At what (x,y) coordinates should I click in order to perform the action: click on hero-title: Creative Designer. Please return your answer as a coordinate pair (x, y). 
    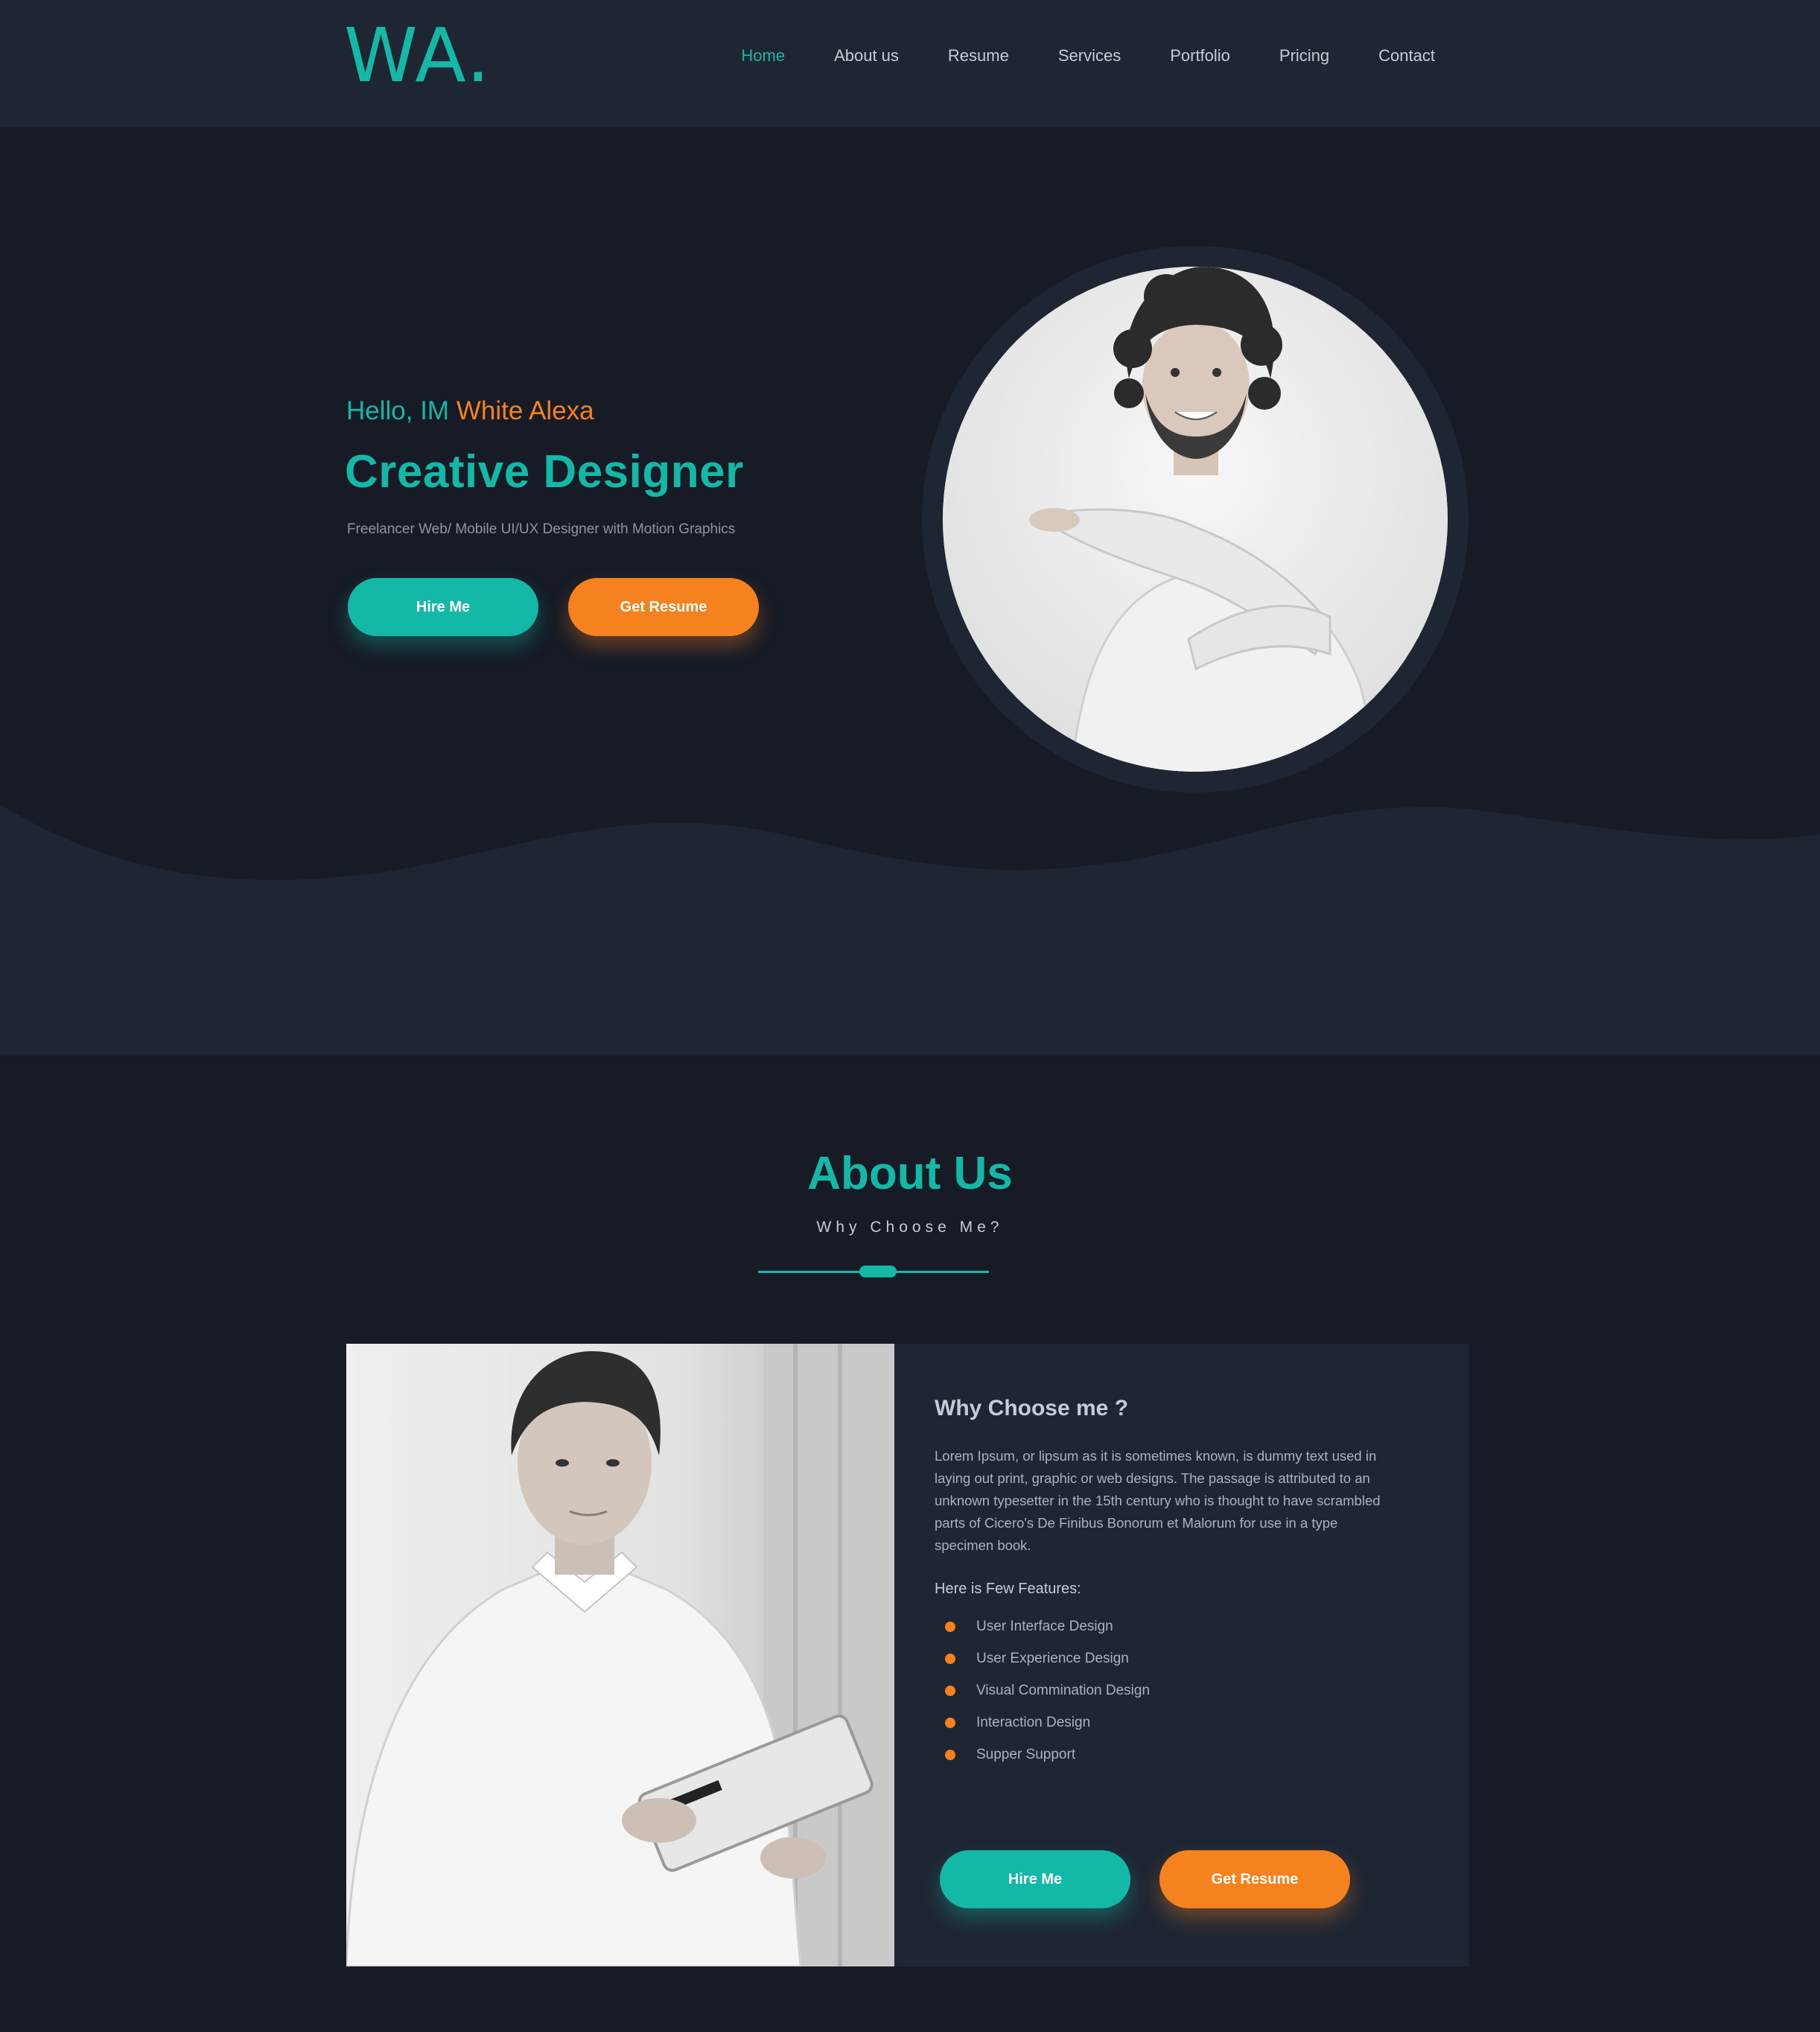
    Looking at the image, I should click on (544, 472).